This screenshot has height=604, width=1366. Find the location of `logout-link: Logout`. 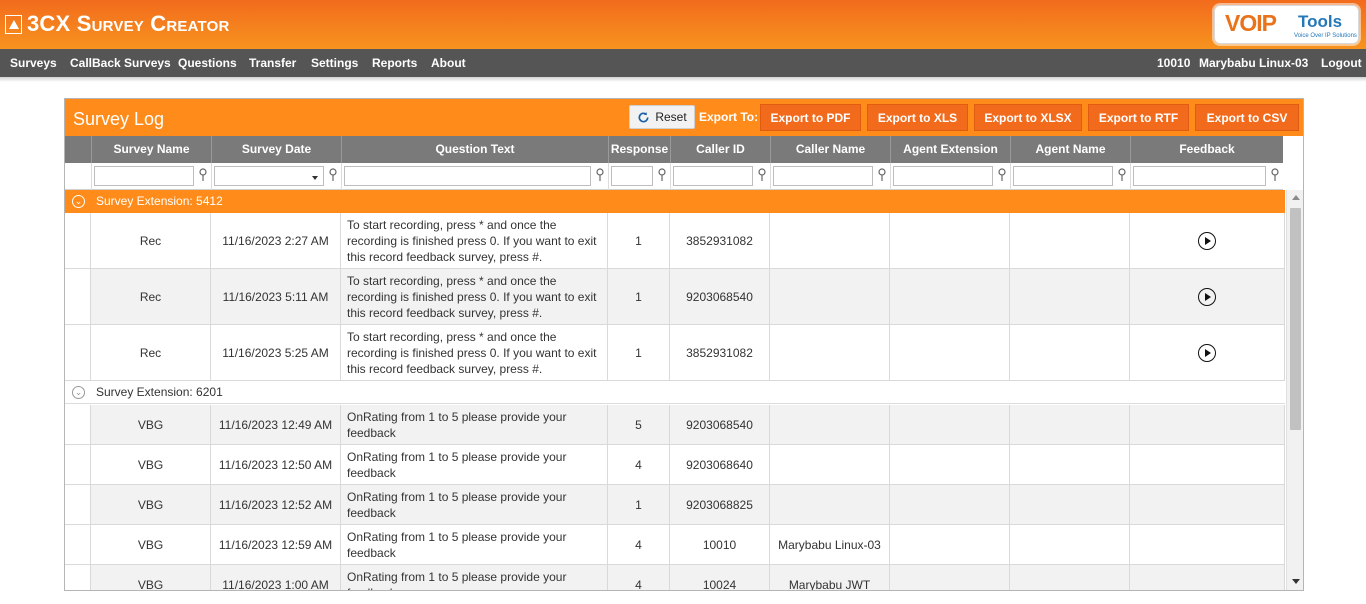

logout-link: Logout is located at coordinates (1341, 63).